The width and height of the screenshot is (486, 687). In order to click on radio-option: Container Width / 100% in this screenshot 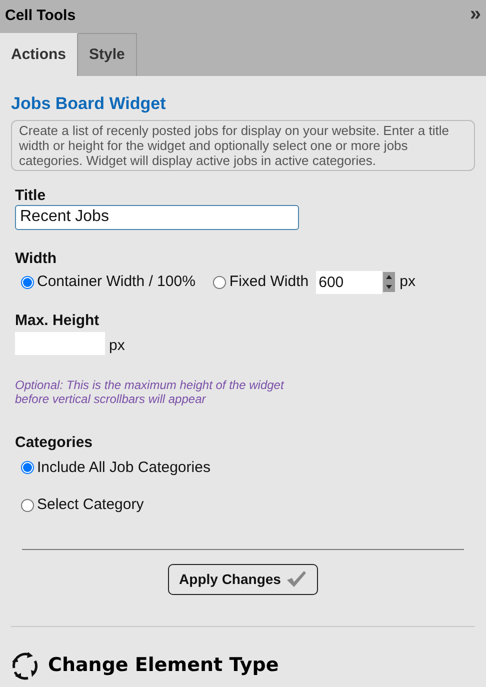, I will do `click(108, 282)`.